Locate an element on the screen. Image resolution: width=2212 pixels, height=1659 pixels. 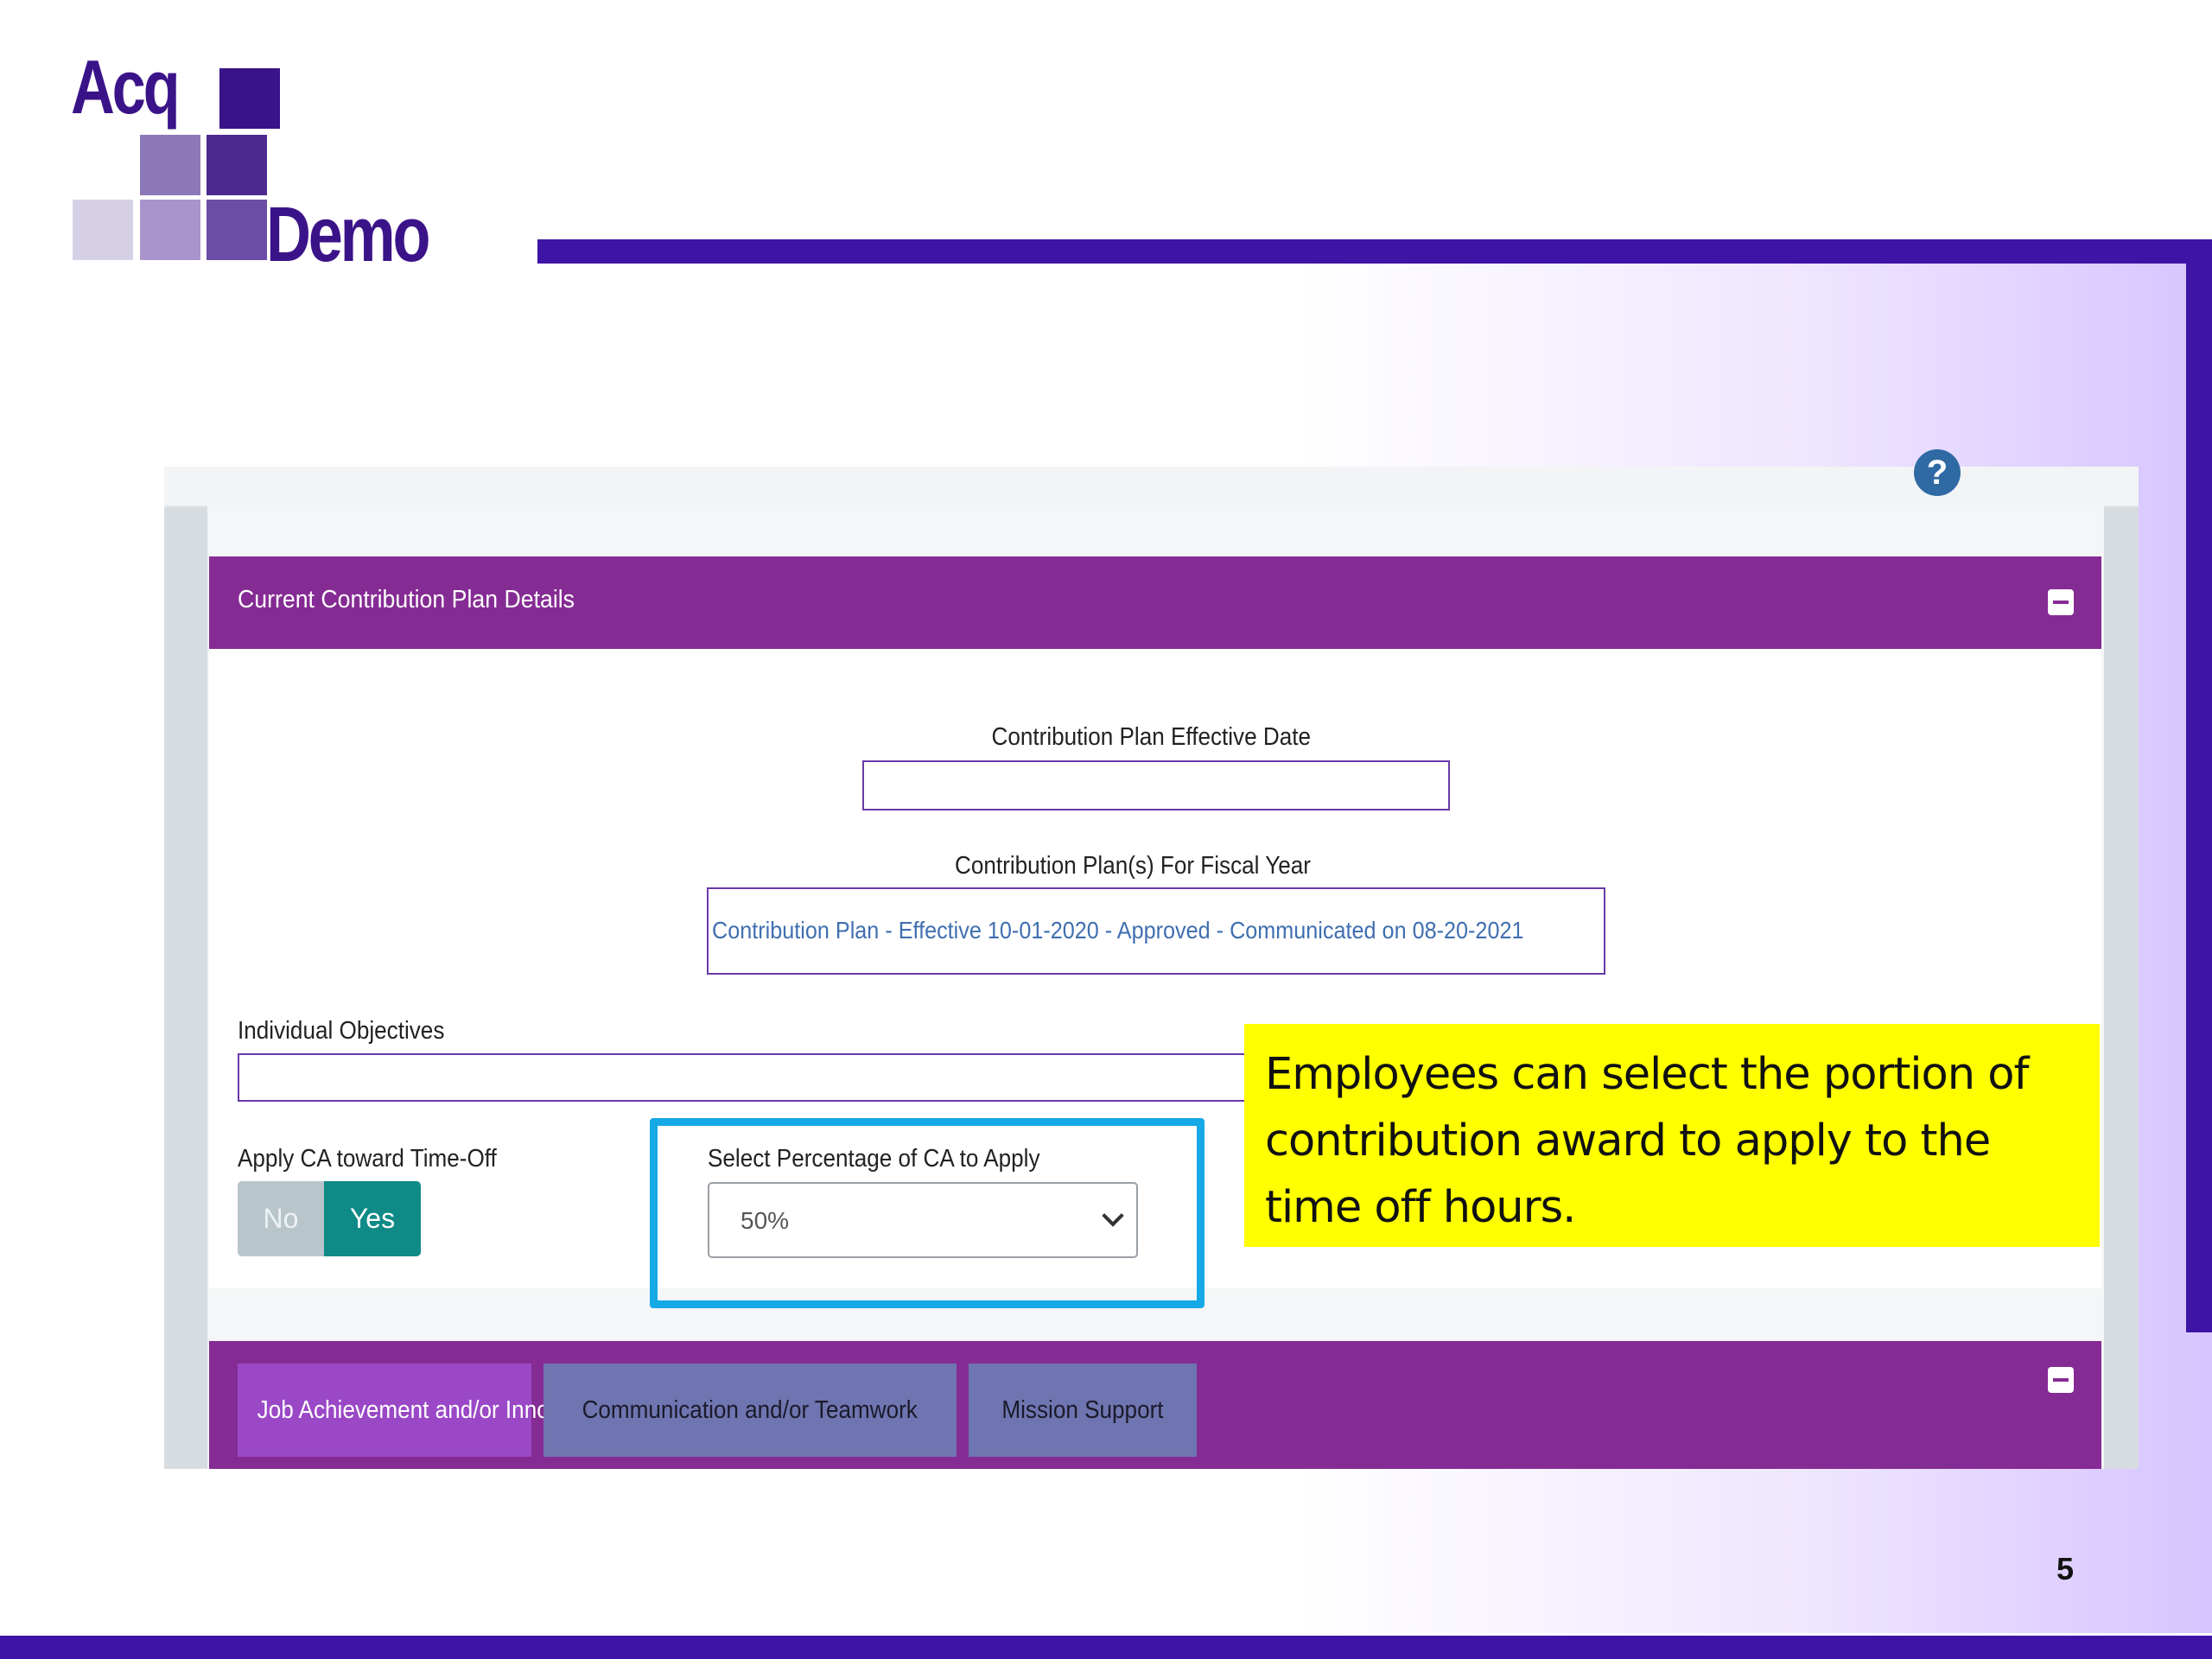
apply-ca-label: Apply CA toward Time-Off is located at coordinates (367, 1159).